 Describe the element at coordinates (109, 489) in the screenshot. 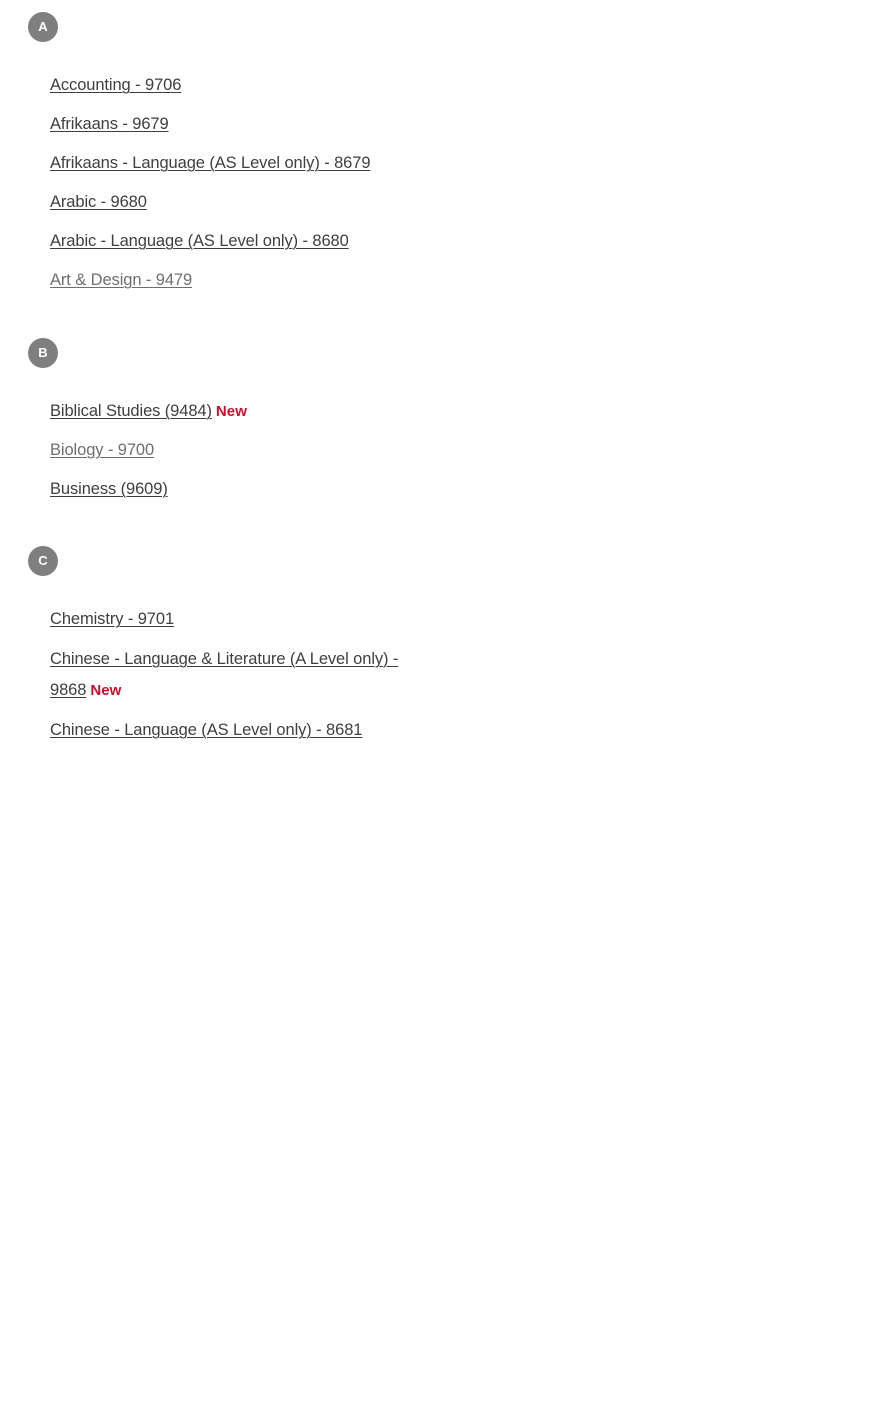

I see `subject-link: Business (9609)` at that location.